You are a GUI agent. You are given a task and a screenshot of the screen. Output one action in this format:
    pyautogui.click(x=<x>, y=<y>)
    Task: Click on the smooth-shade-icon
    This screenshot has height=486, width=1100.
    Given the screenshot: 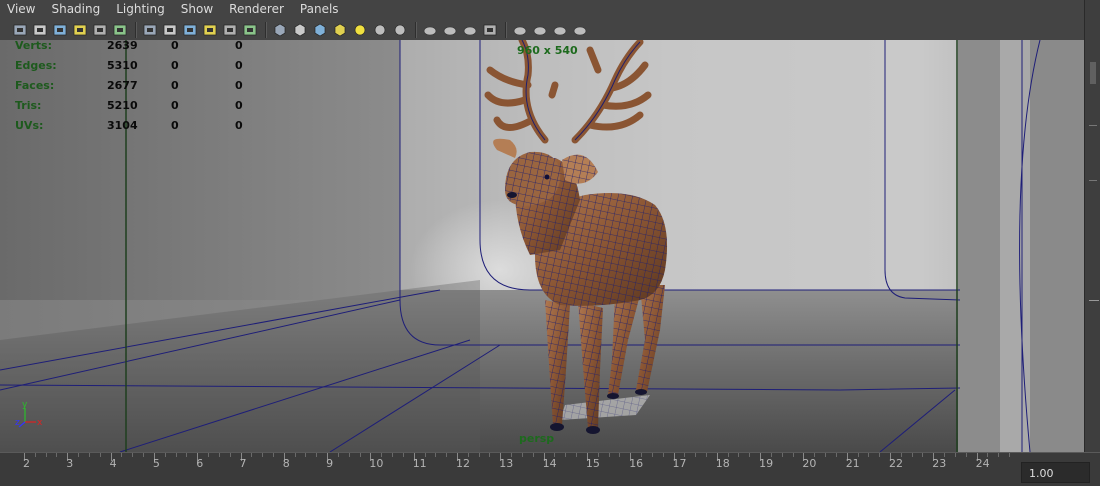 What is the action you would take?
    pyautogui.click(x=300, y=30)
    